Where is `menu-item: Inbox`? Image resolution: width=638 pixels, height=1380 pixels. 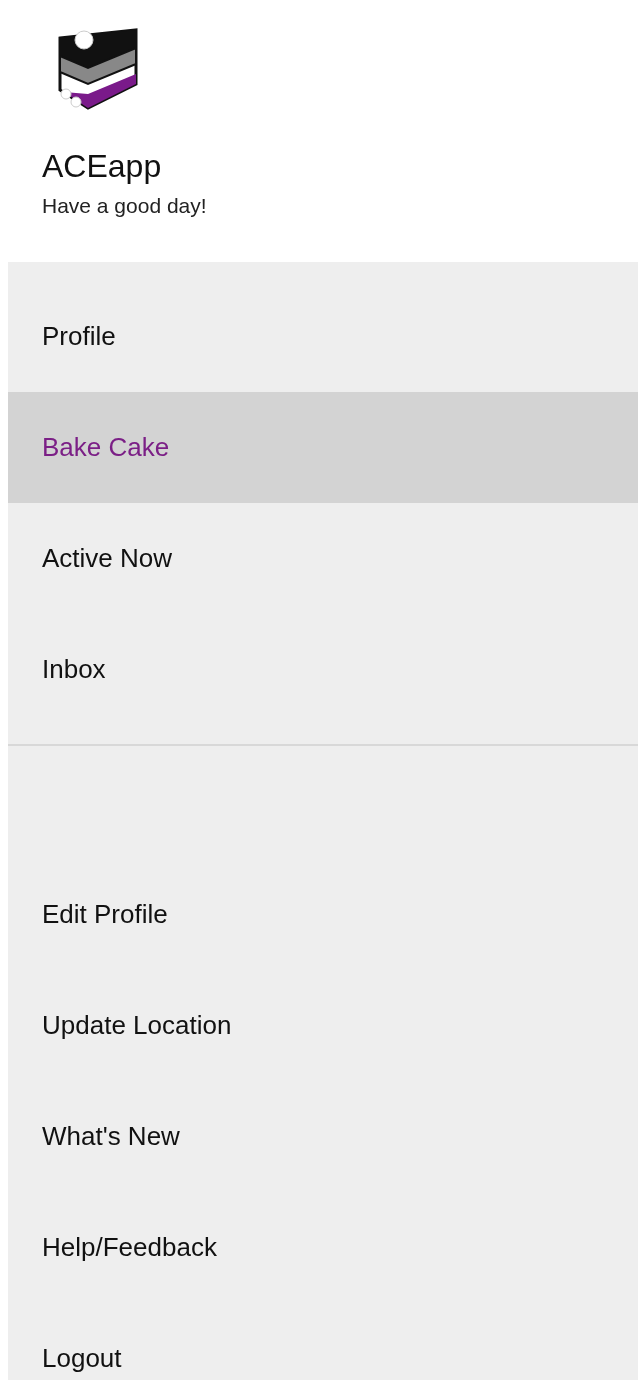 menu-item: Inbox is located at coordinates (323, 669).